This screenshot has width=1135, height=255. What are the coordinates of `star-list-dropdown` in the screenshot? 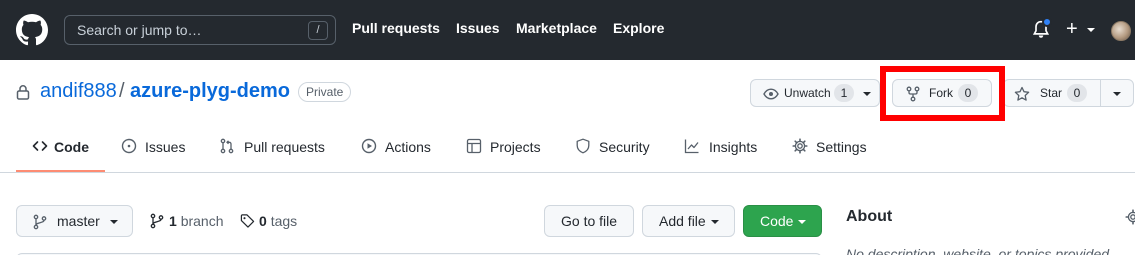 It's located at (1117, 93).